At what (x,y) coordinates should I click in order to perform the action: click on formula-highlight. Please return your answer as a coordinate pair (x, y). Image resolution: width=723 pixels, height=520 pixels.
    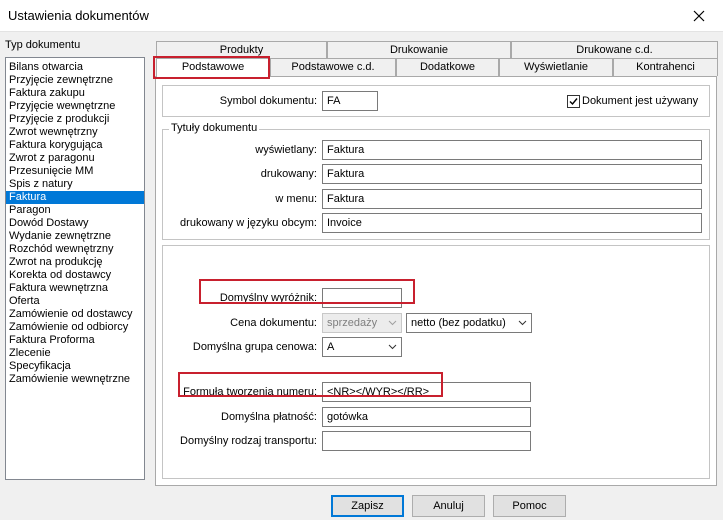
    Looking at the image, I should click on (310, 384).